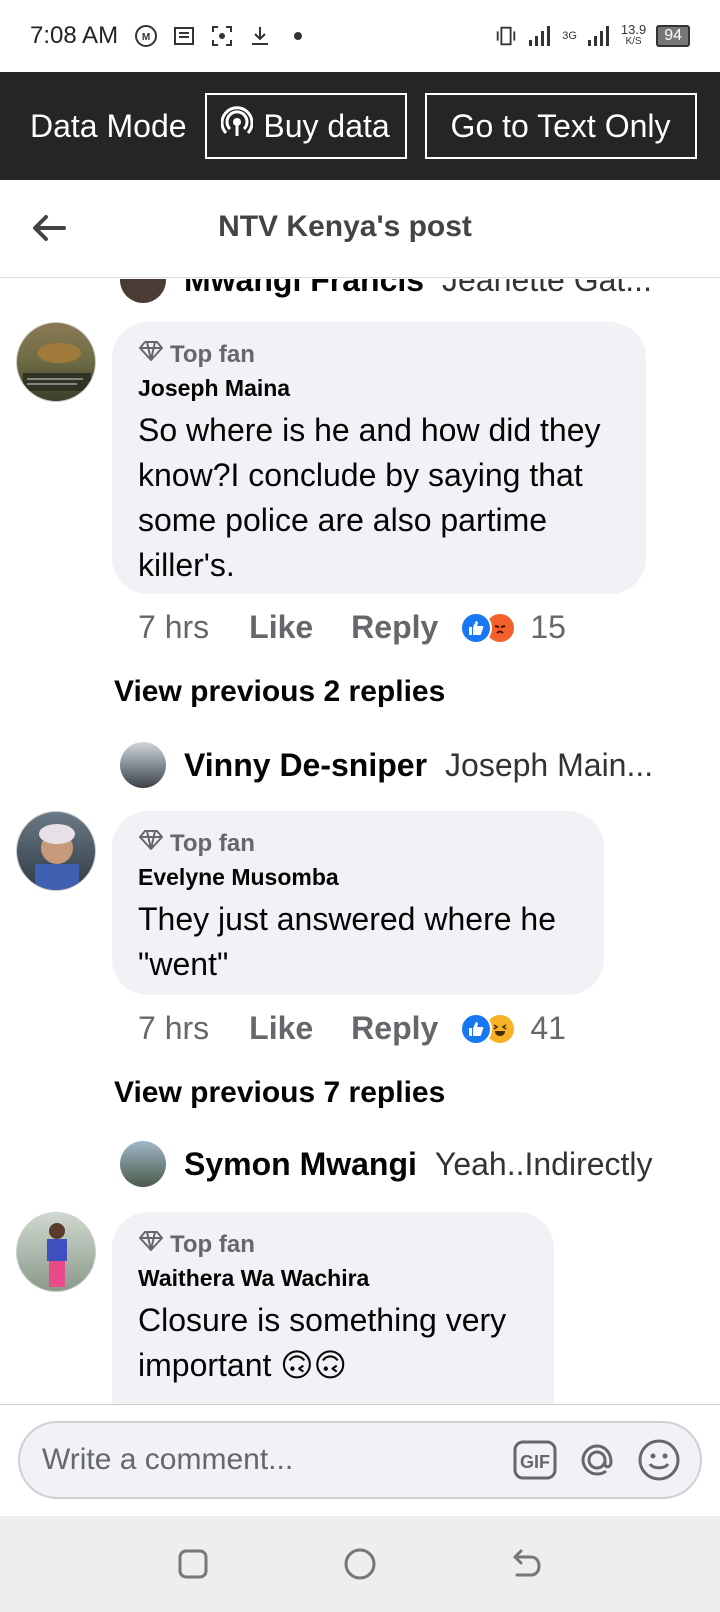 This screenshot has width=720, height=1612. I want to click on post-header: NTV Kenya's post, so click(360, 229).